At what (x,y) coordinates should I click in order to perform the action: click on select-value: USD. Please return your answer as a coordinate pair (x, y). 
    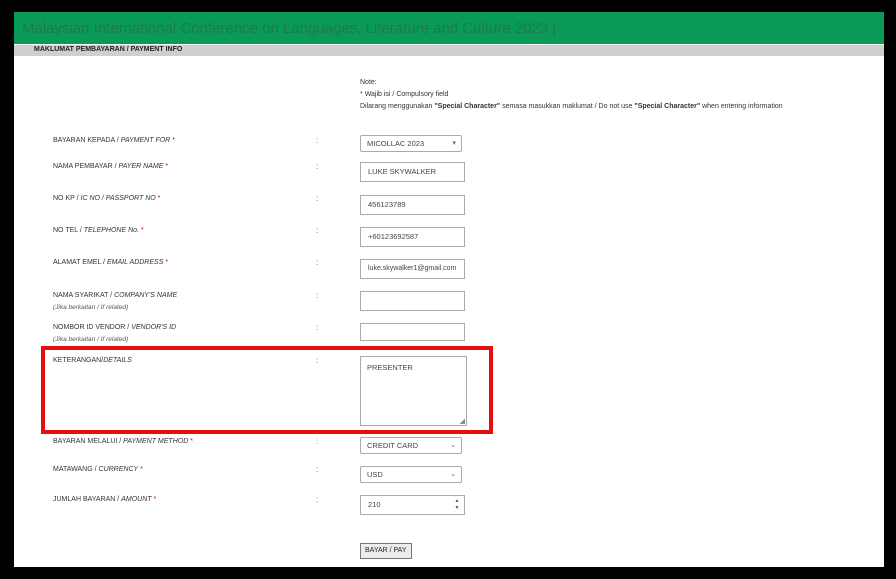
    Looking at the image, I should click on (375, 474).